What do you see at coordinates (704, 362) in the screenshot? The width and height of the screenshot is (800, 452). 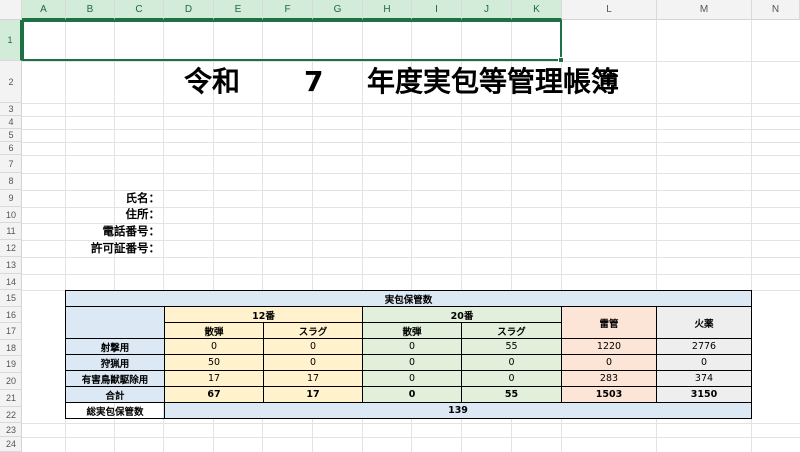 I see `cell-powder: 0` at bounding box center [704, 362].